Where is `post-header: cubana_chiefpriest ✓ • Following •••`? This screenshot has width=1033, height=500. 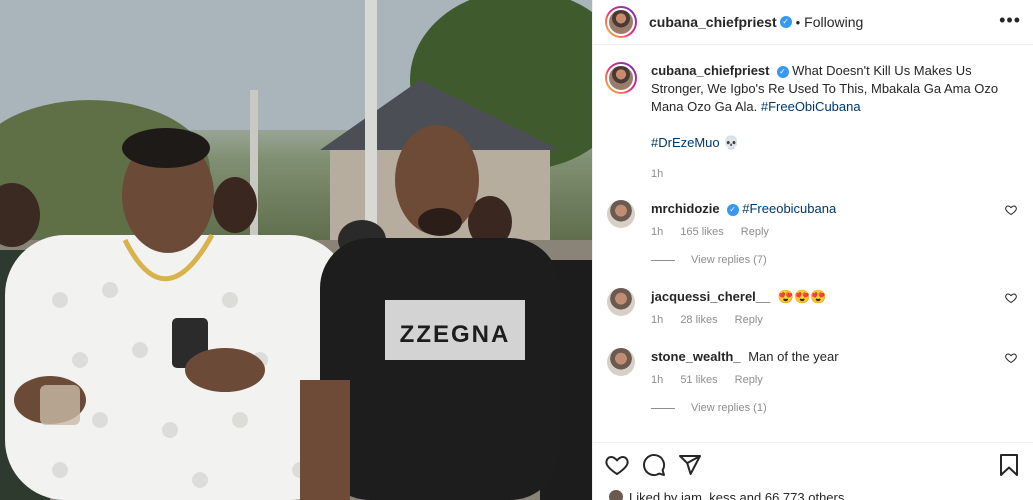
post-header: cubana_chiefpriest ✓ • Following ••• is located at coordinates (813, 22).